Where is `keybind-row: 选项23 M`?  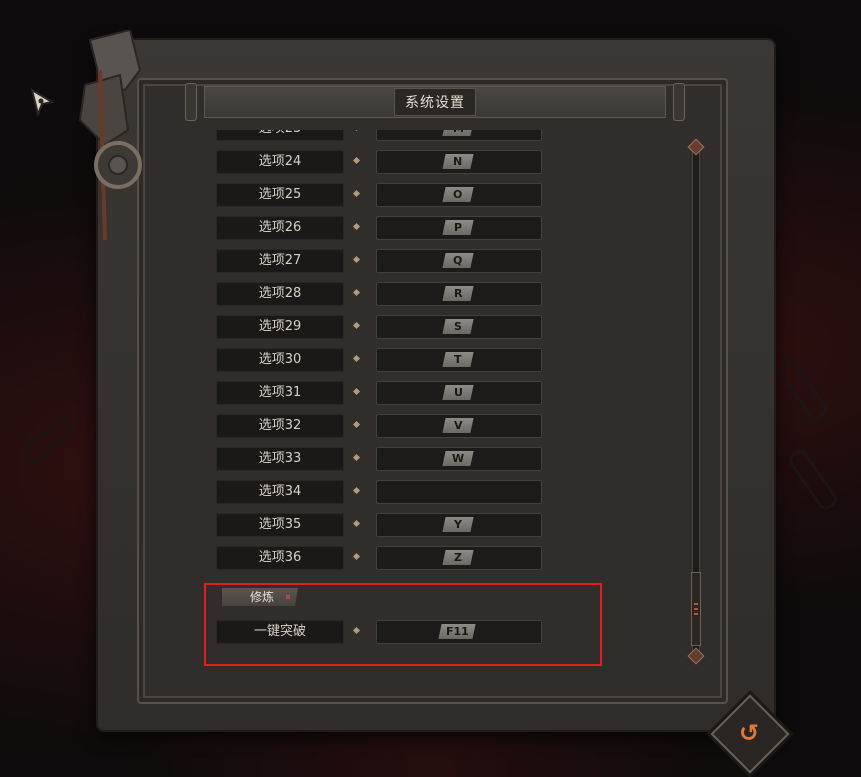
keybind-row: 选项23 M is located at coordinates (381, 135).